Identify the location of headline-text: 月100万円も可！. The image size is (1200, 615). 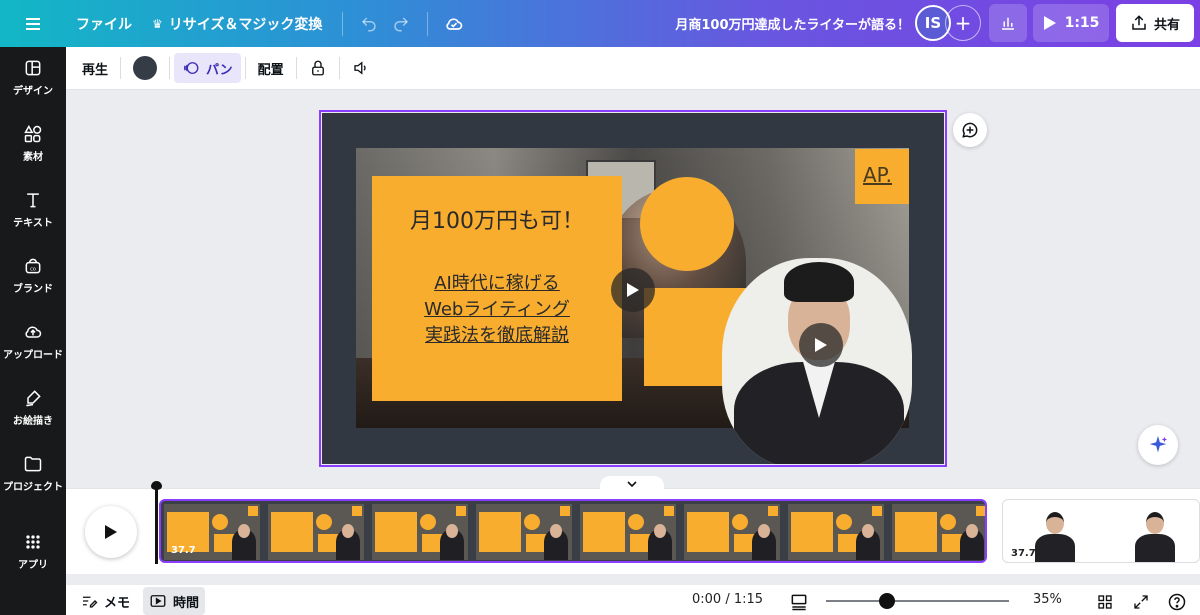
(497, 219).